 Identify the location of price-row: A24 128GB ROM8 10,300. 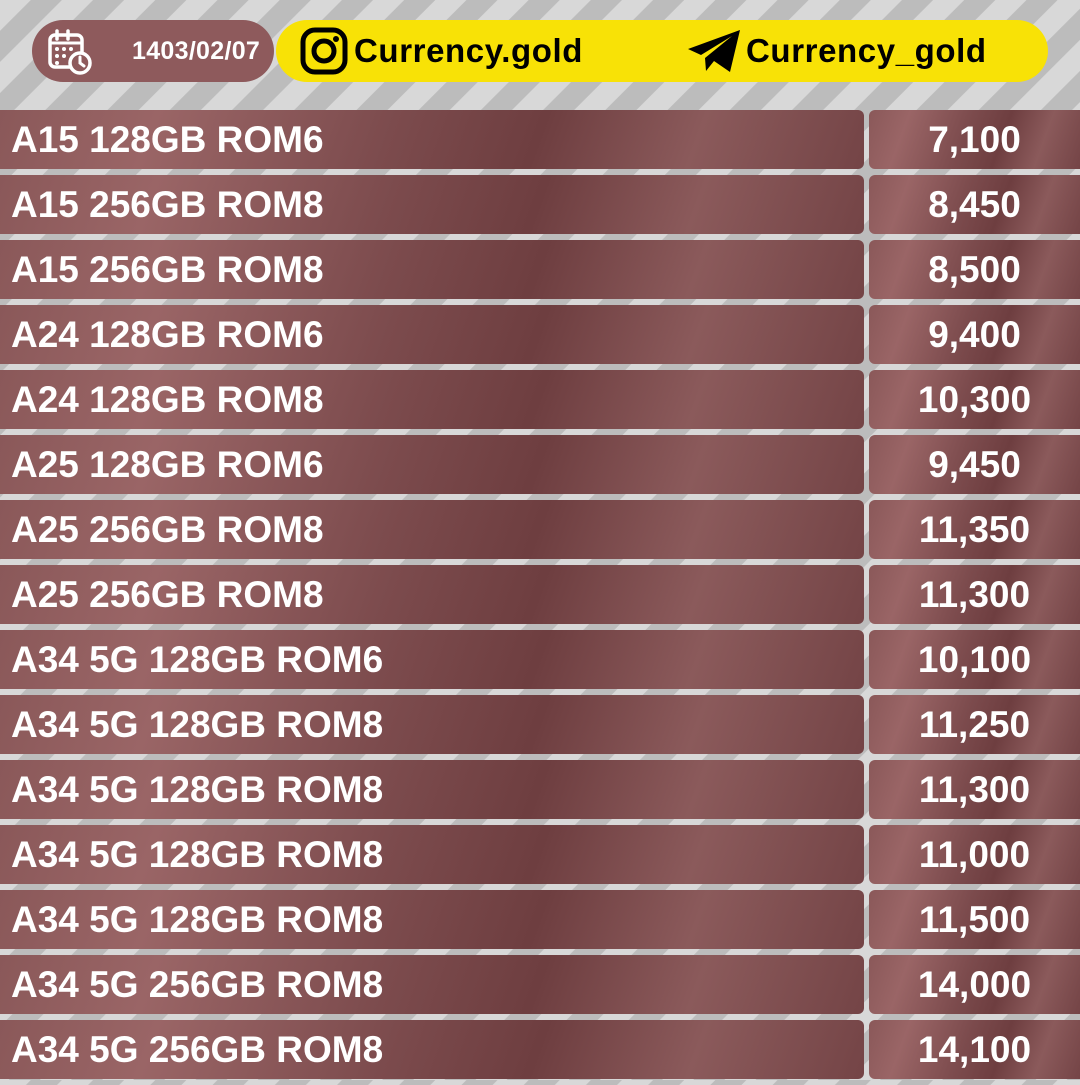
(540, 399).